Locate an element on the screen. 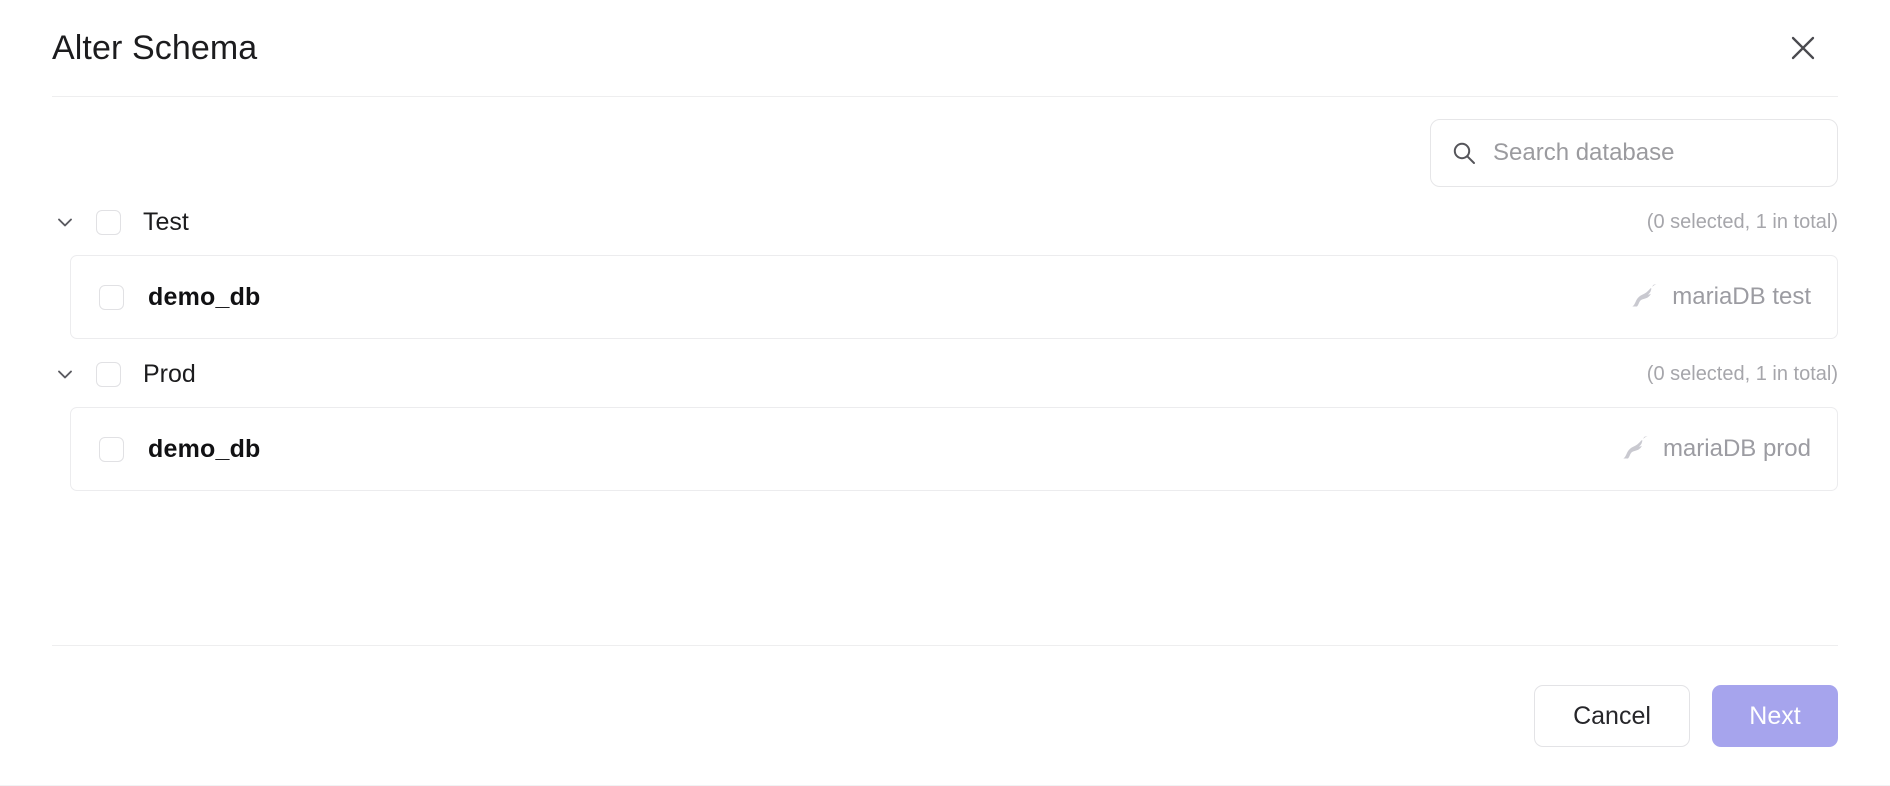 The height and width of the screenshot is (786, 1890). database-engine: mariaDB prod is located at coordinates (1715, 449).